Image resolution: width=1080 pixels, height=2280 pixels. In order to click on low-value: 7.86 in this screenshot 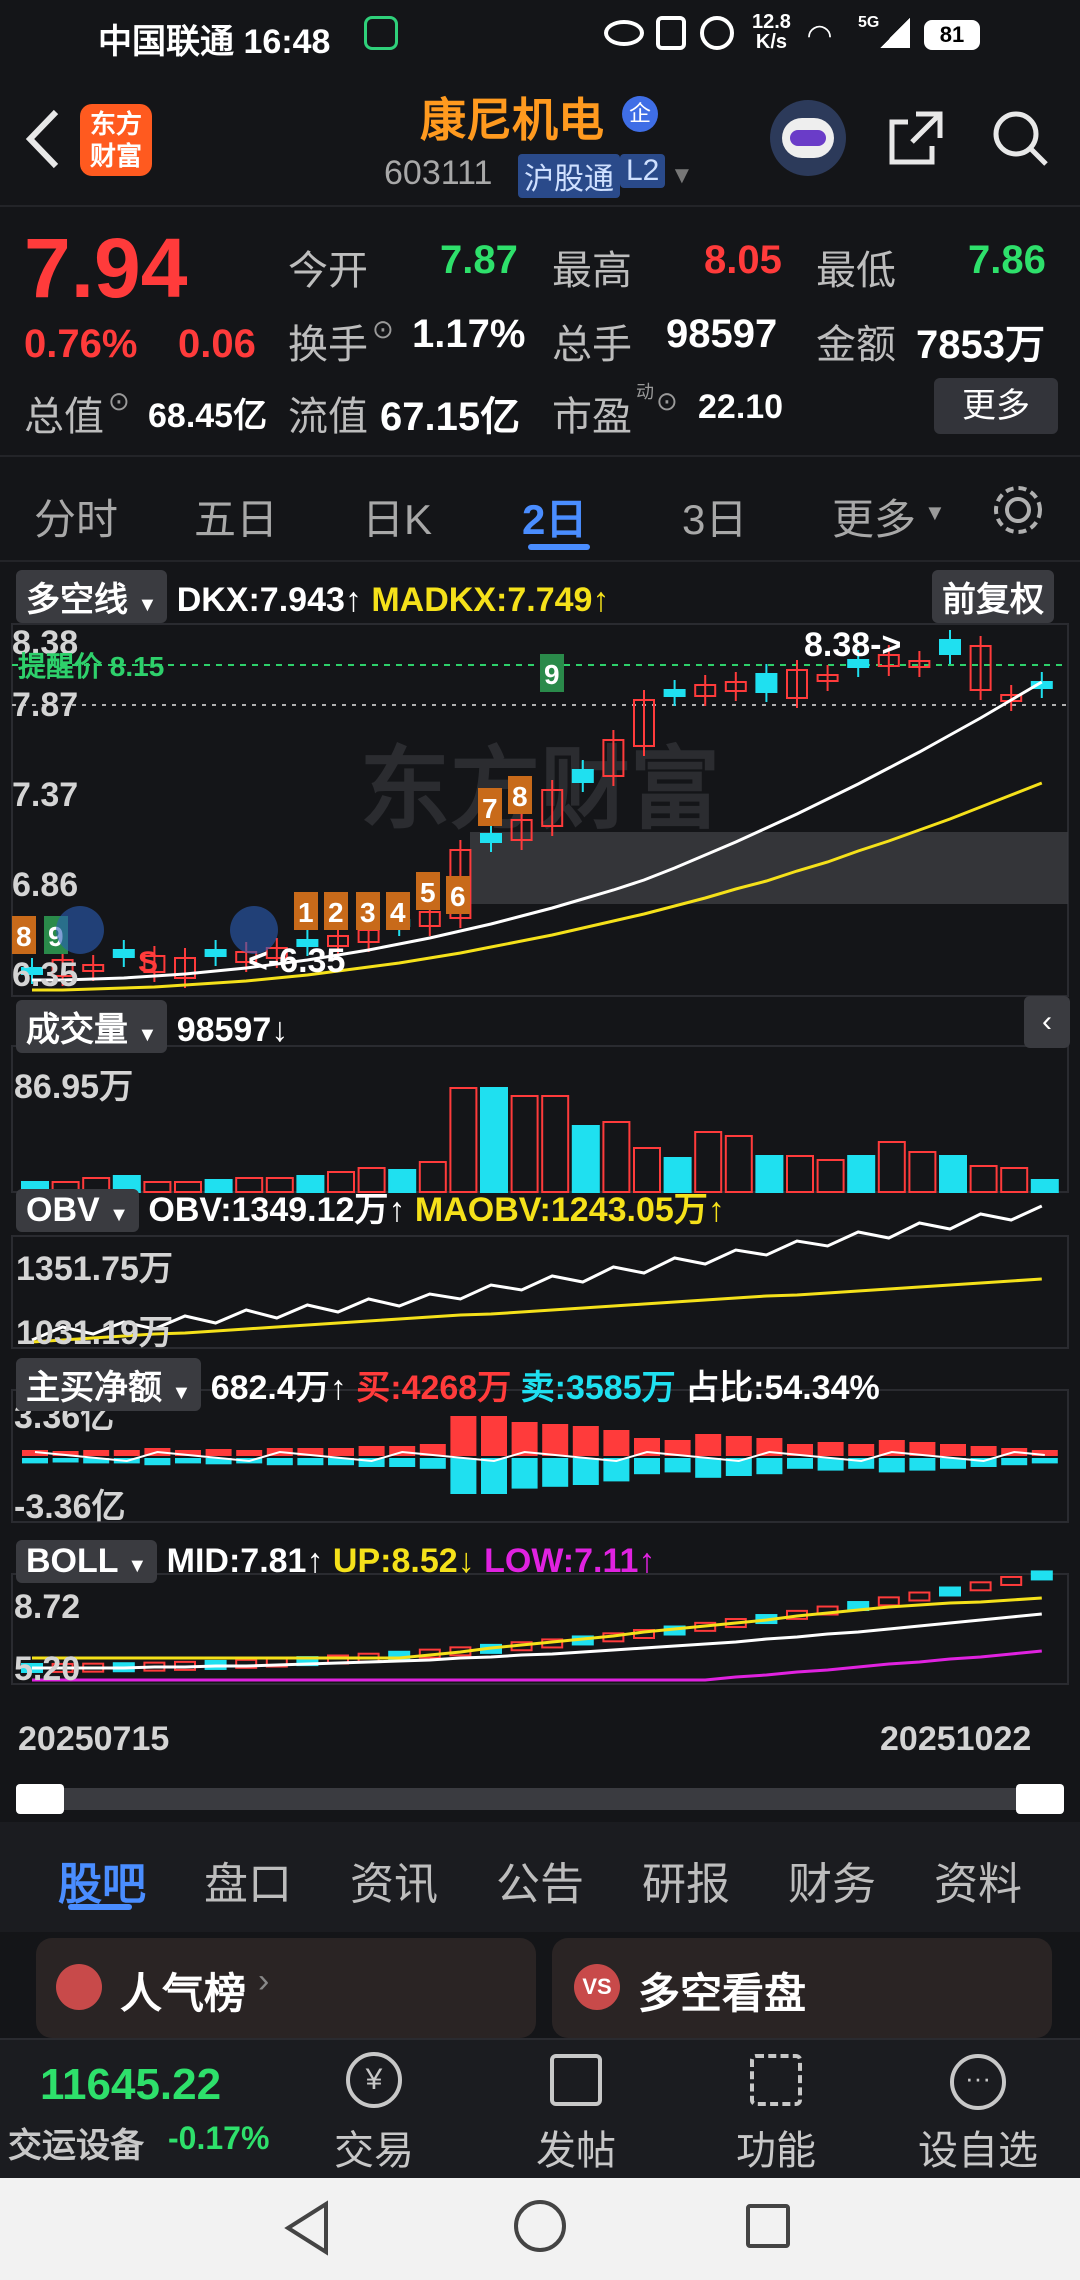, I will do `click(1007, 260)`.